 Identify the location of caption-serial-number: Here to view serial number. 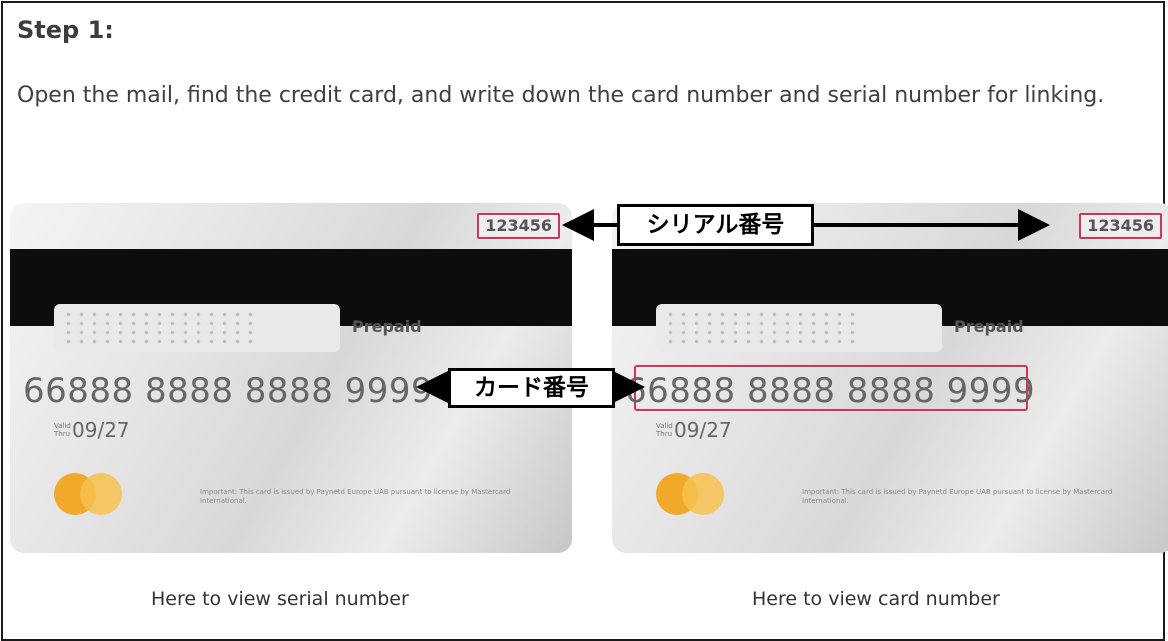
(280, 599).